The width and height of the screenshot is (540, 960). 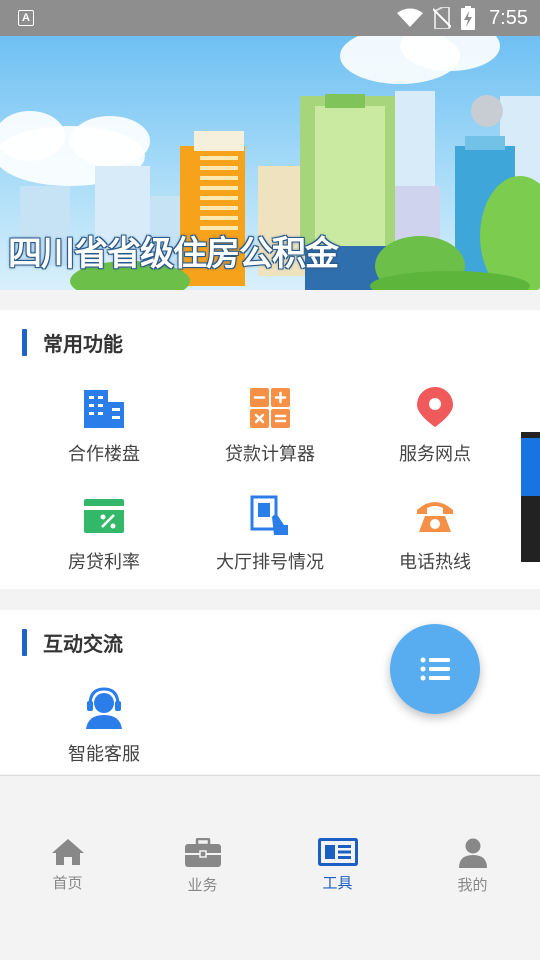 I want to click on func-label: 服务网点, so click(x=435, y=454).